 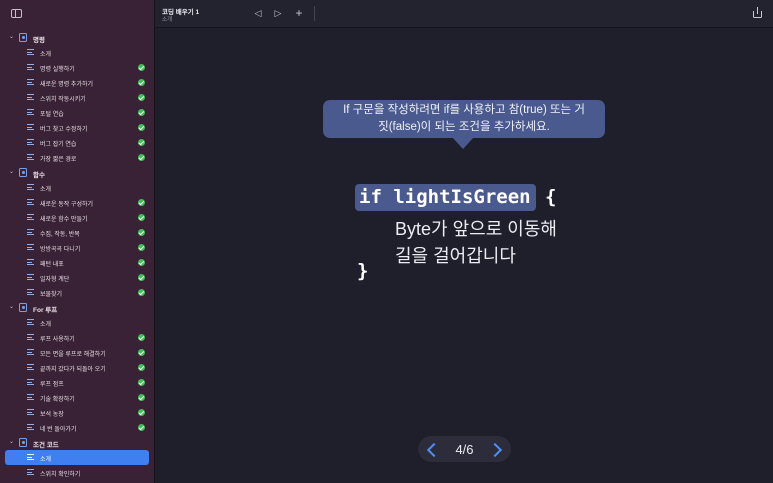 I want to click on sidebar-item-label: 모든 면을 루프로 해결하기, so click(x=73, y=355).